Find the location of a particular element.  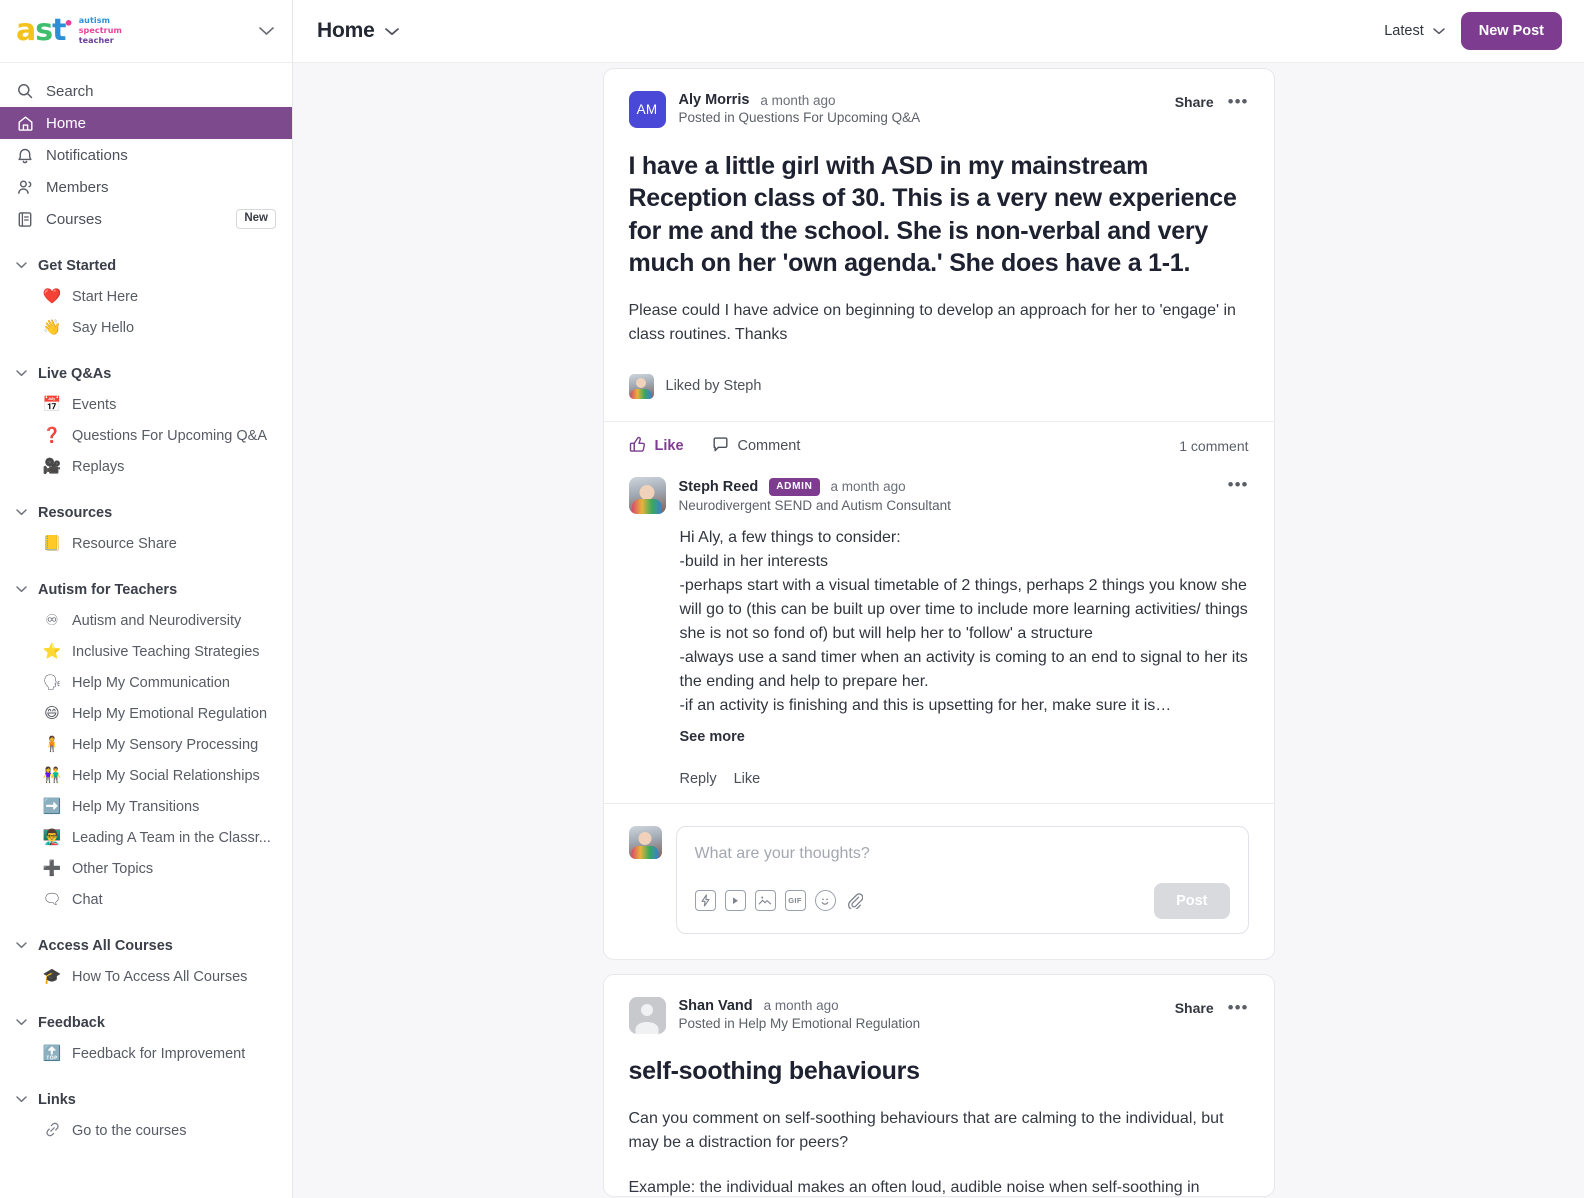

new-post-button: New Post is located at coordinates (1511, 31).